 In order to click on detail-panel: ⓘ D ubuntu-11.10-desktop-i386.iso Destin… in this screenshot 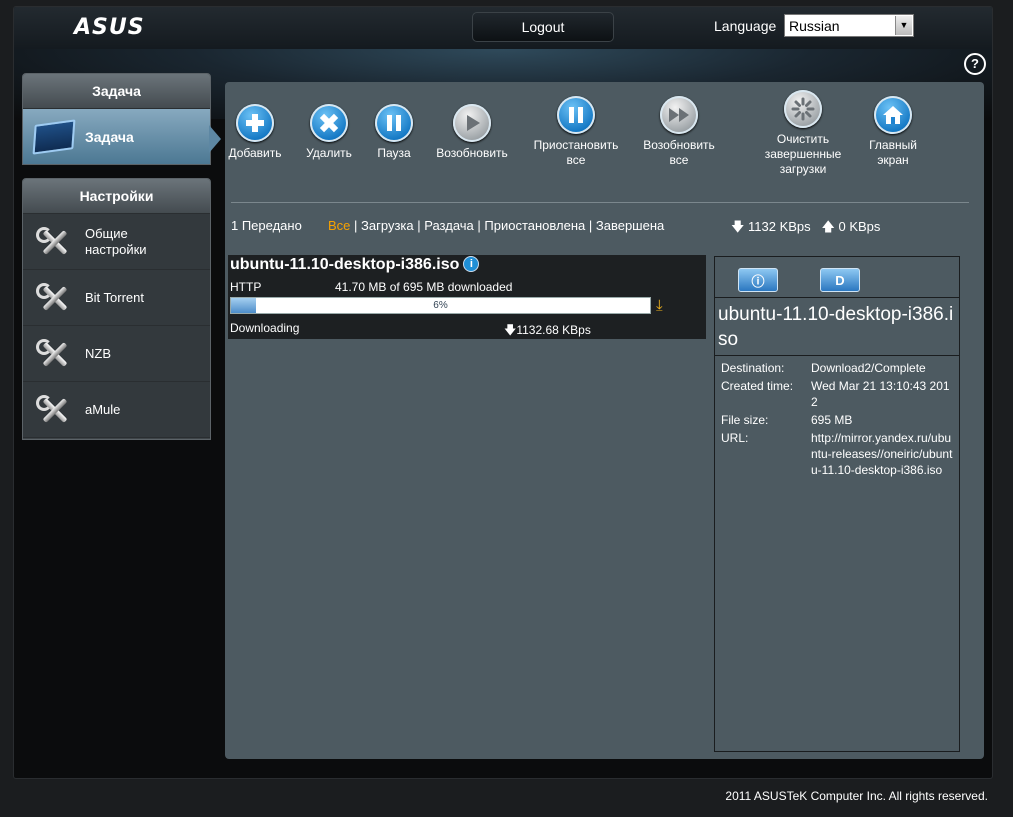, I will do `click(837, 504)`.